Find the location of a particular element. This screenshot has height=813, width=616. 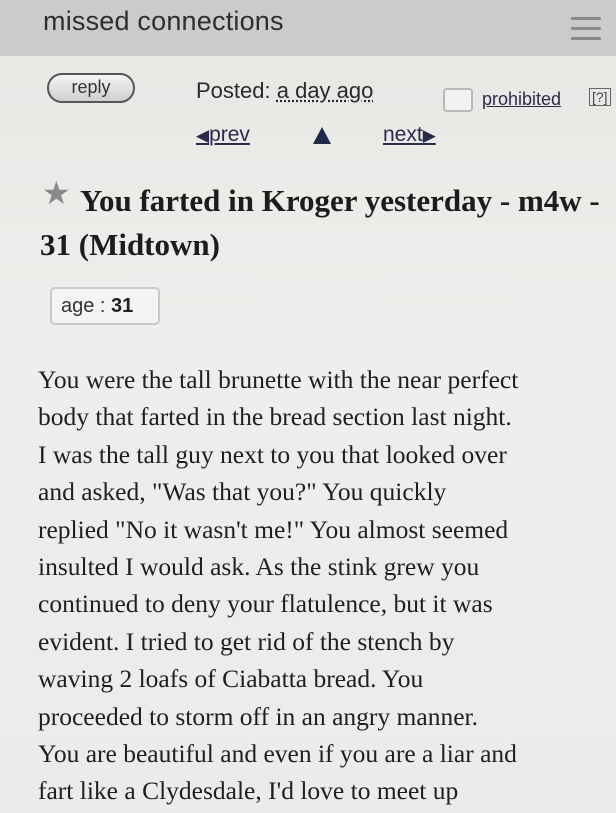

age-label: age : is located at coordinates (83, 306).